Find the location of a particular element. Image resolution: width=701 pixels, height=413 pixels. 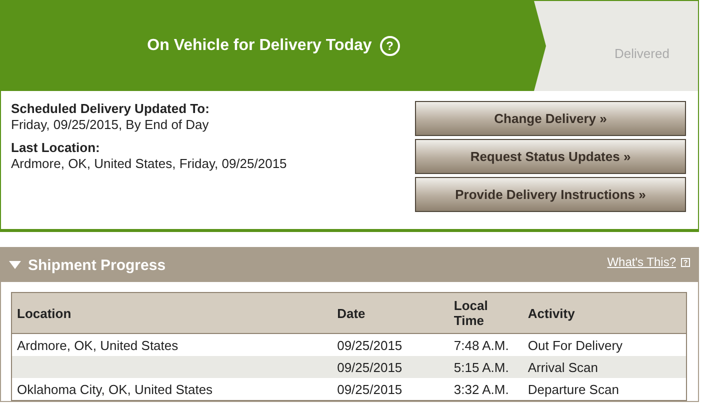

column-header: Location is located at coordinates (172, 313).